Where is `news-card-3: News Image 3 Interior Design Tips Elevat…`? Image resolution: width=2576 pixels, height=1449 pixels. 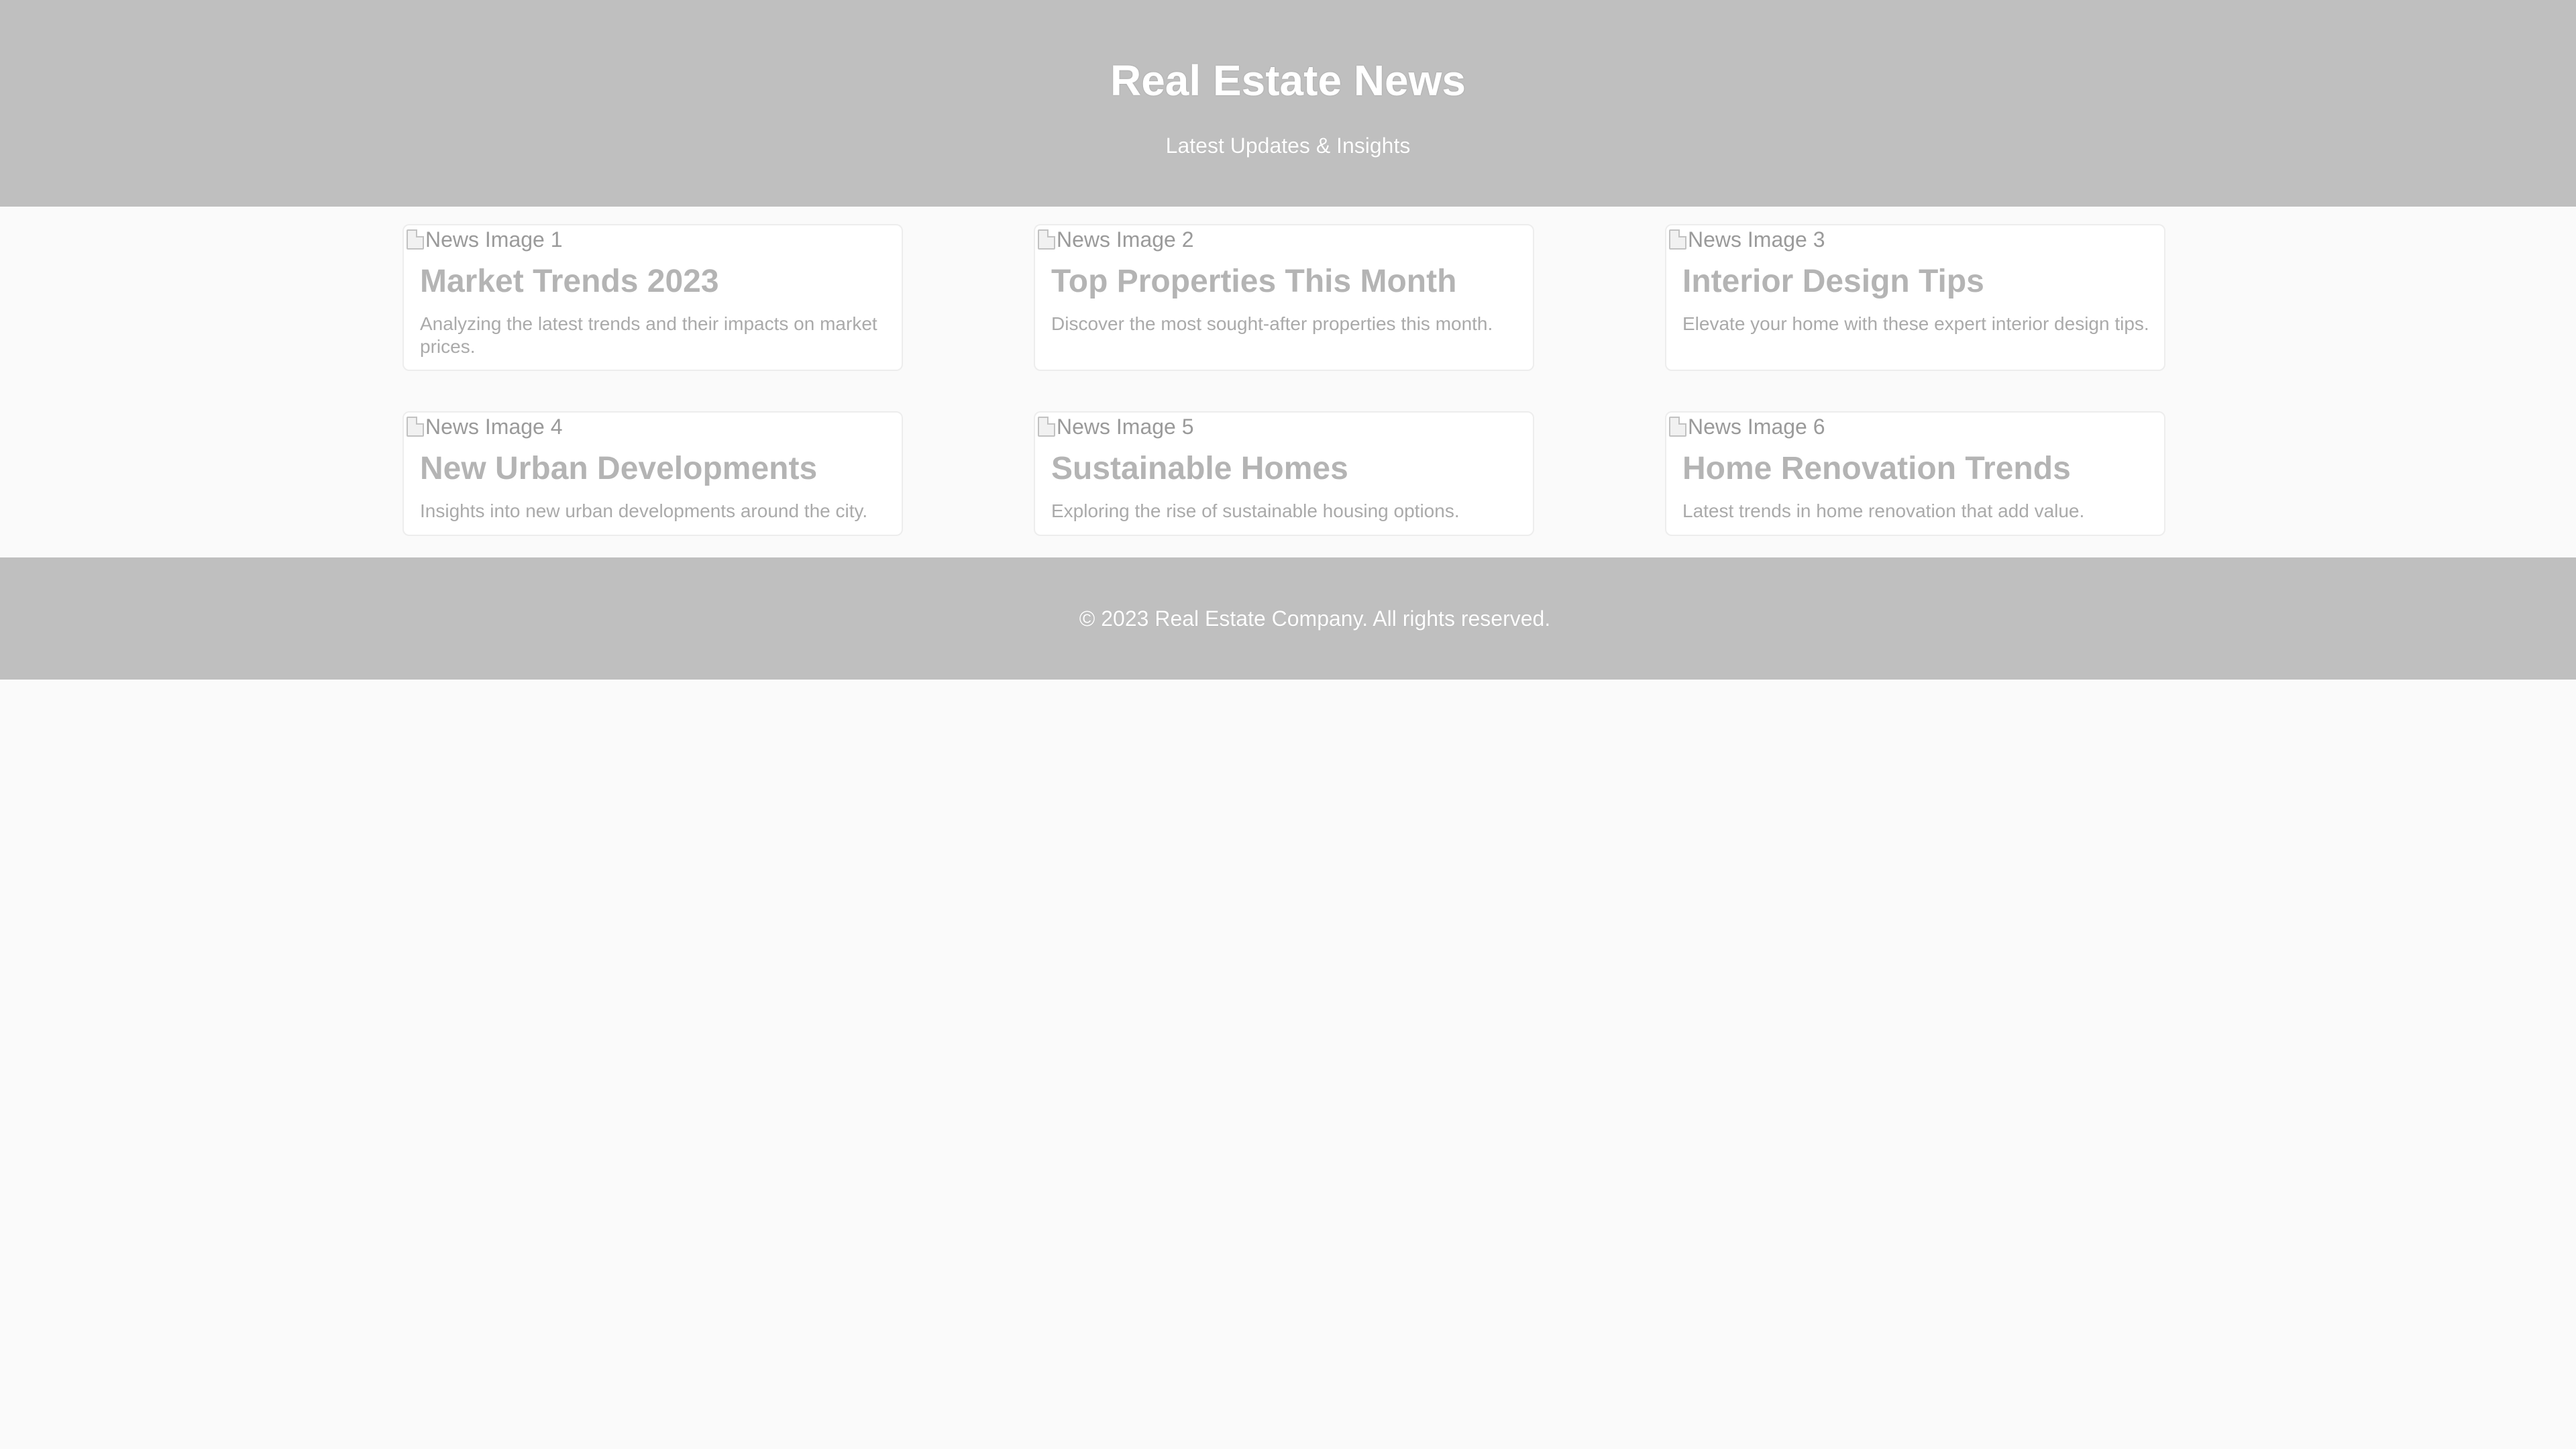
news-card-3: News Image 3 Interior Design Tips Elevat… is located at coordinates (1915, 297).